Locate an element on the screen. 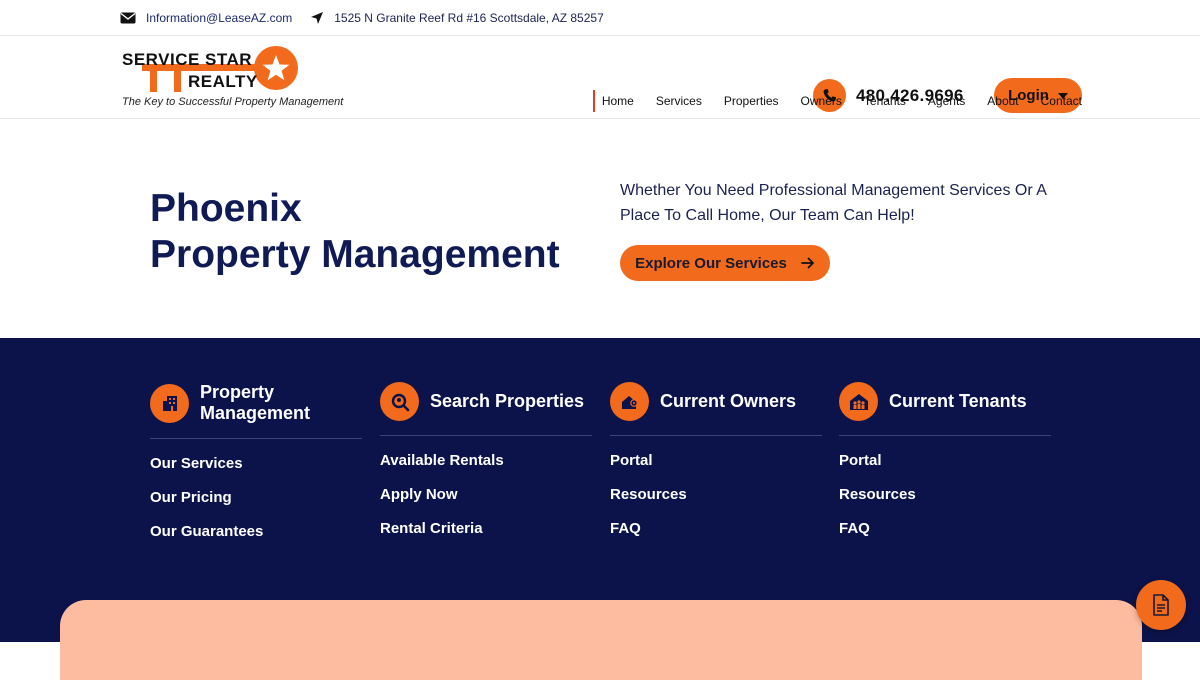  floating-document-button is located at coordinates (1161, 605).